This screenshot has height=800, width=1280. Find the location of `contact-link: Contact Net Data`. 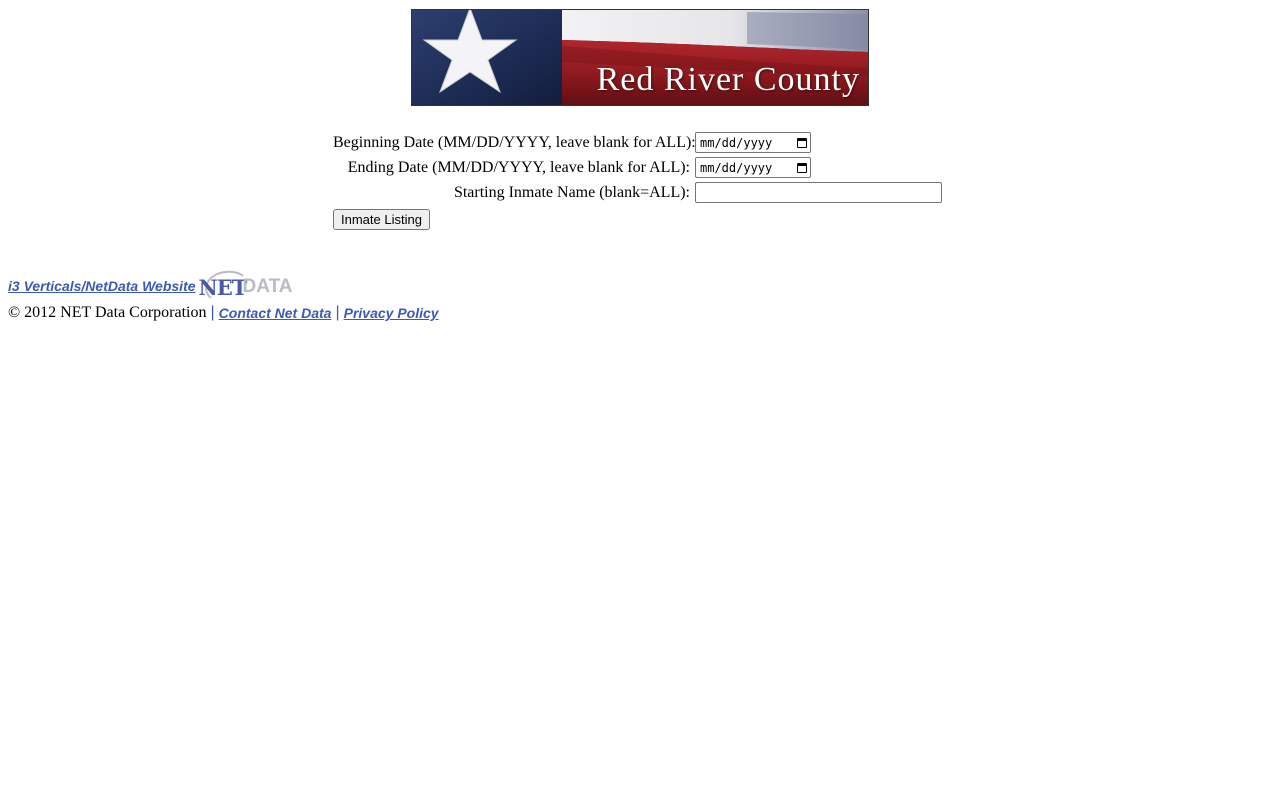

contact-link: Contact Net Data is located at coordinates (275, 313).